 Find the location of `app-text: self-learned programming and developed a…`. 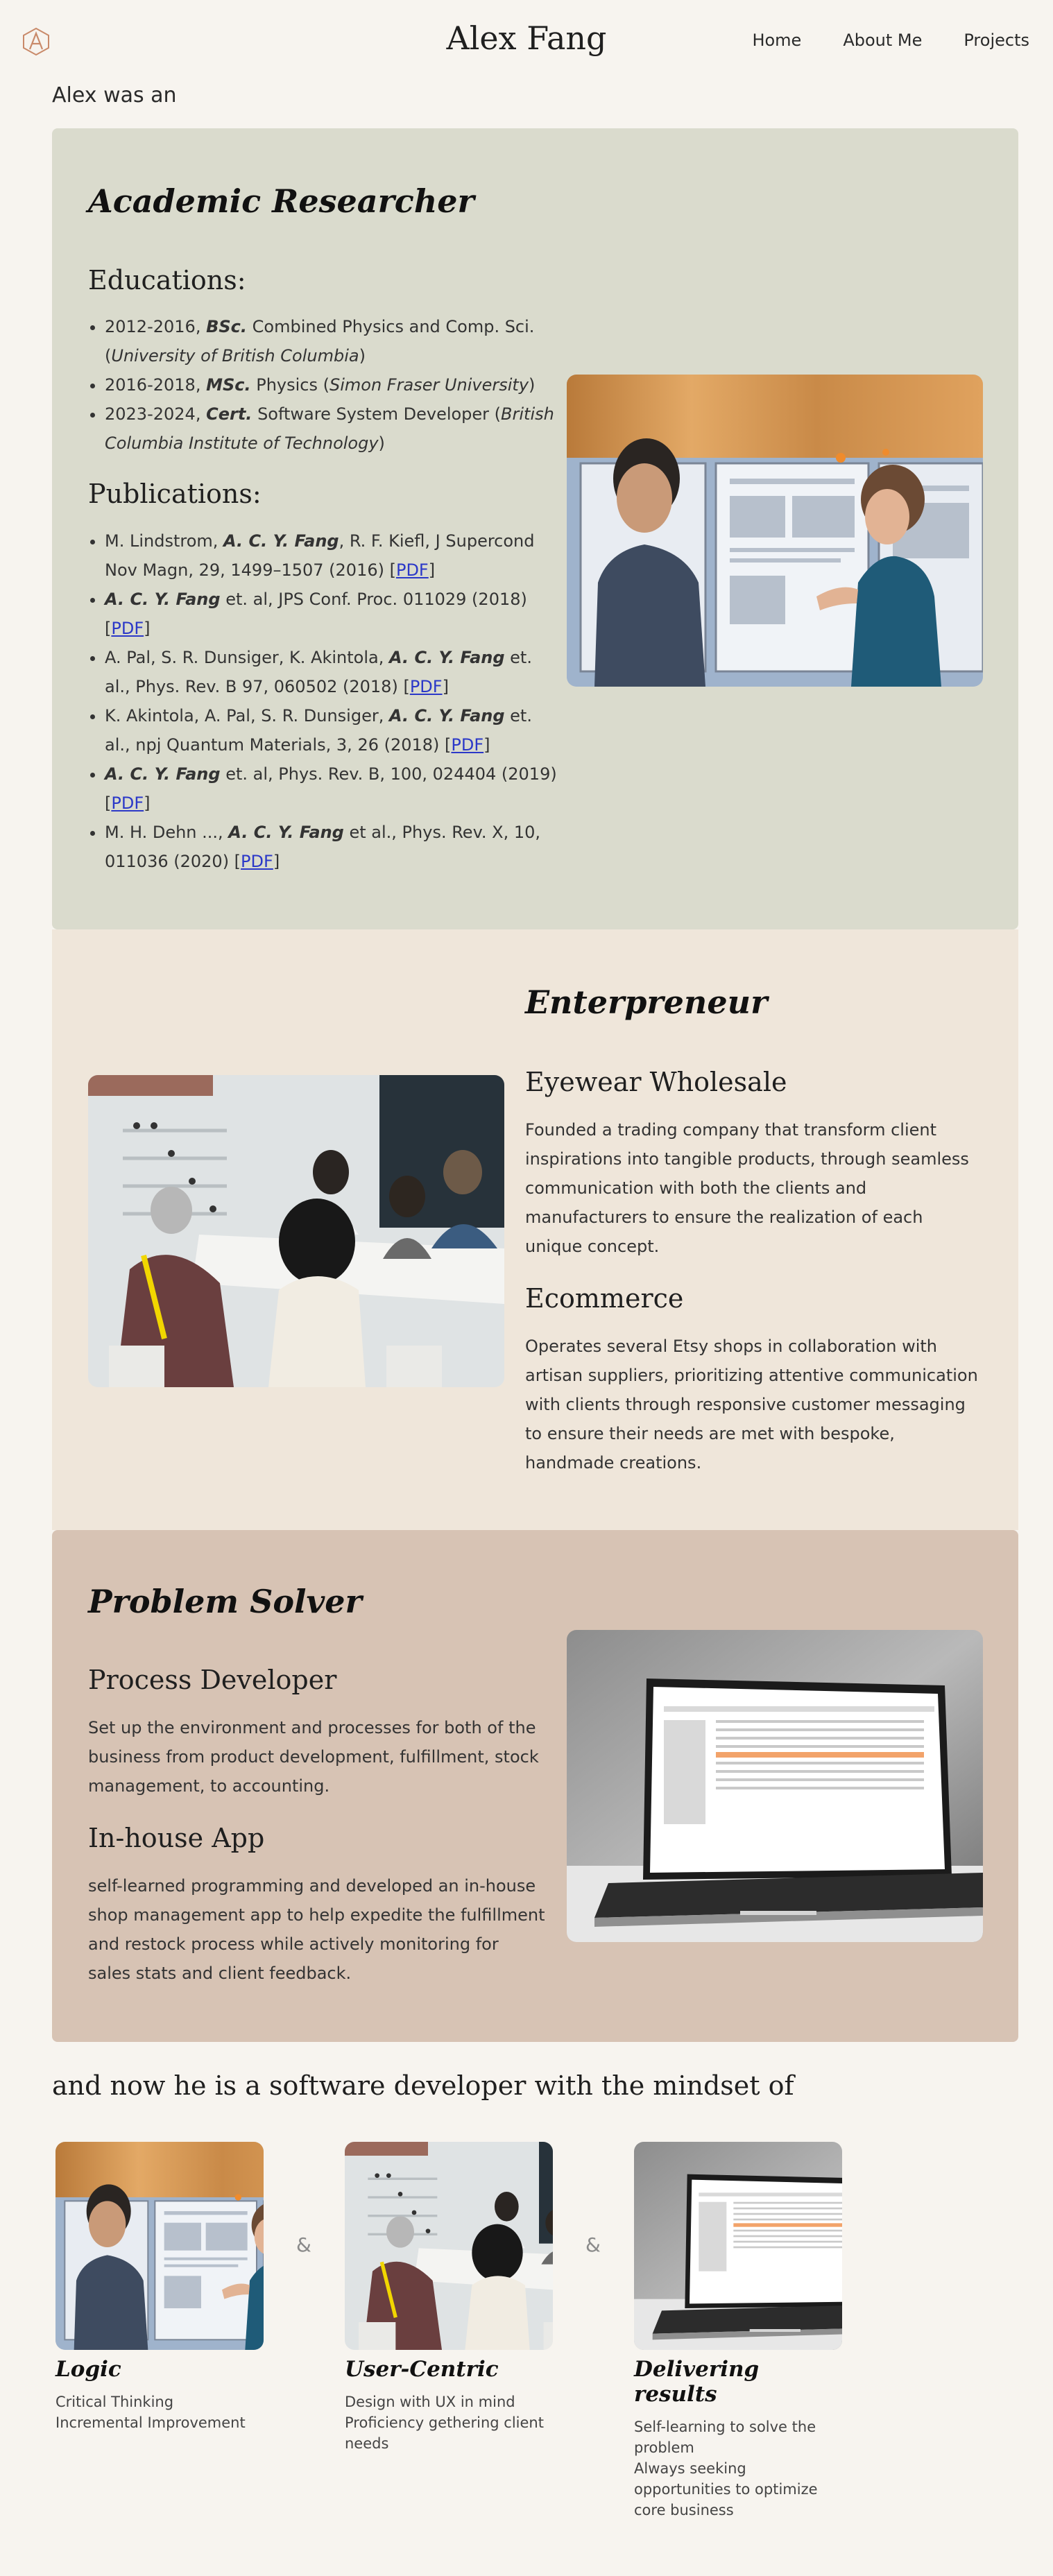

app-text: self-learned programming and developed a… is located at coordinates (316, 1929).